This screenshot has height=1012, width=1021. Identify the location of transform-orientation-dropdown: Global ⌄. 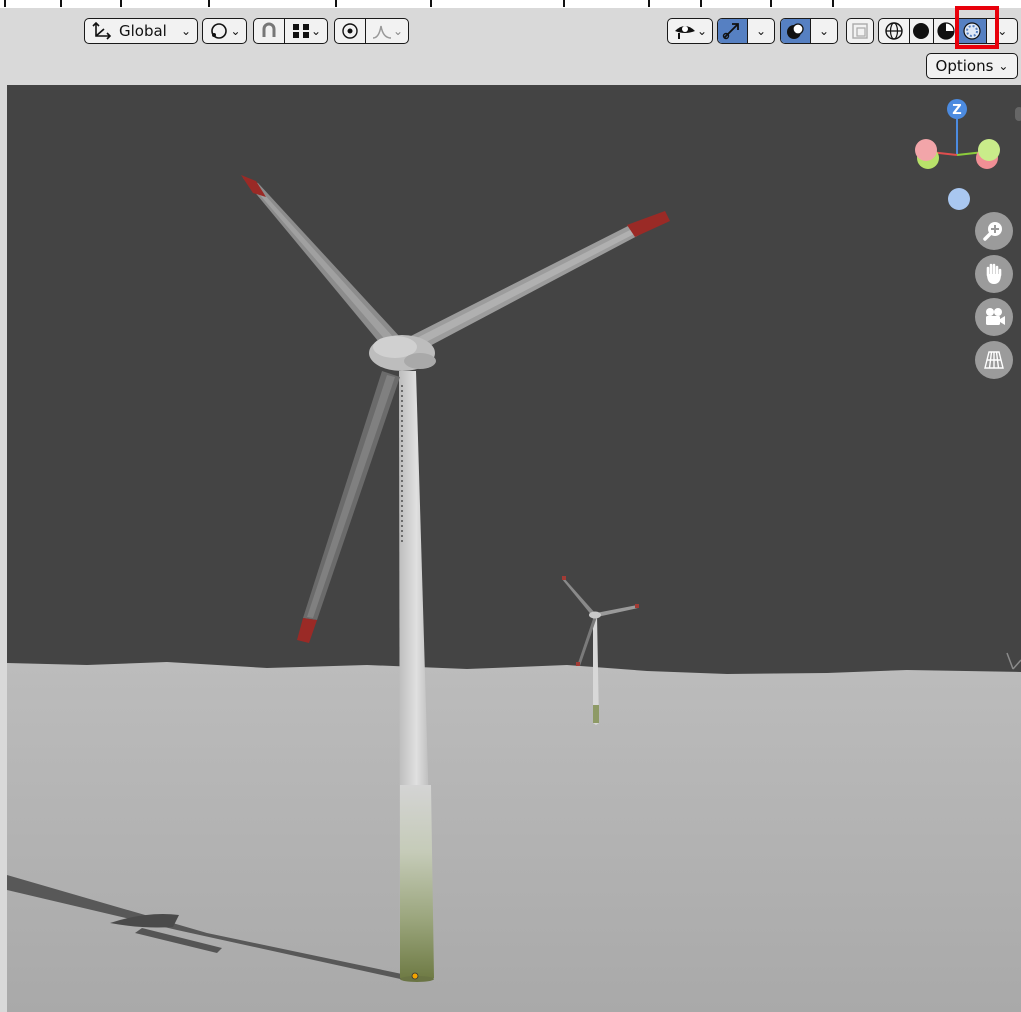
(141, 31).